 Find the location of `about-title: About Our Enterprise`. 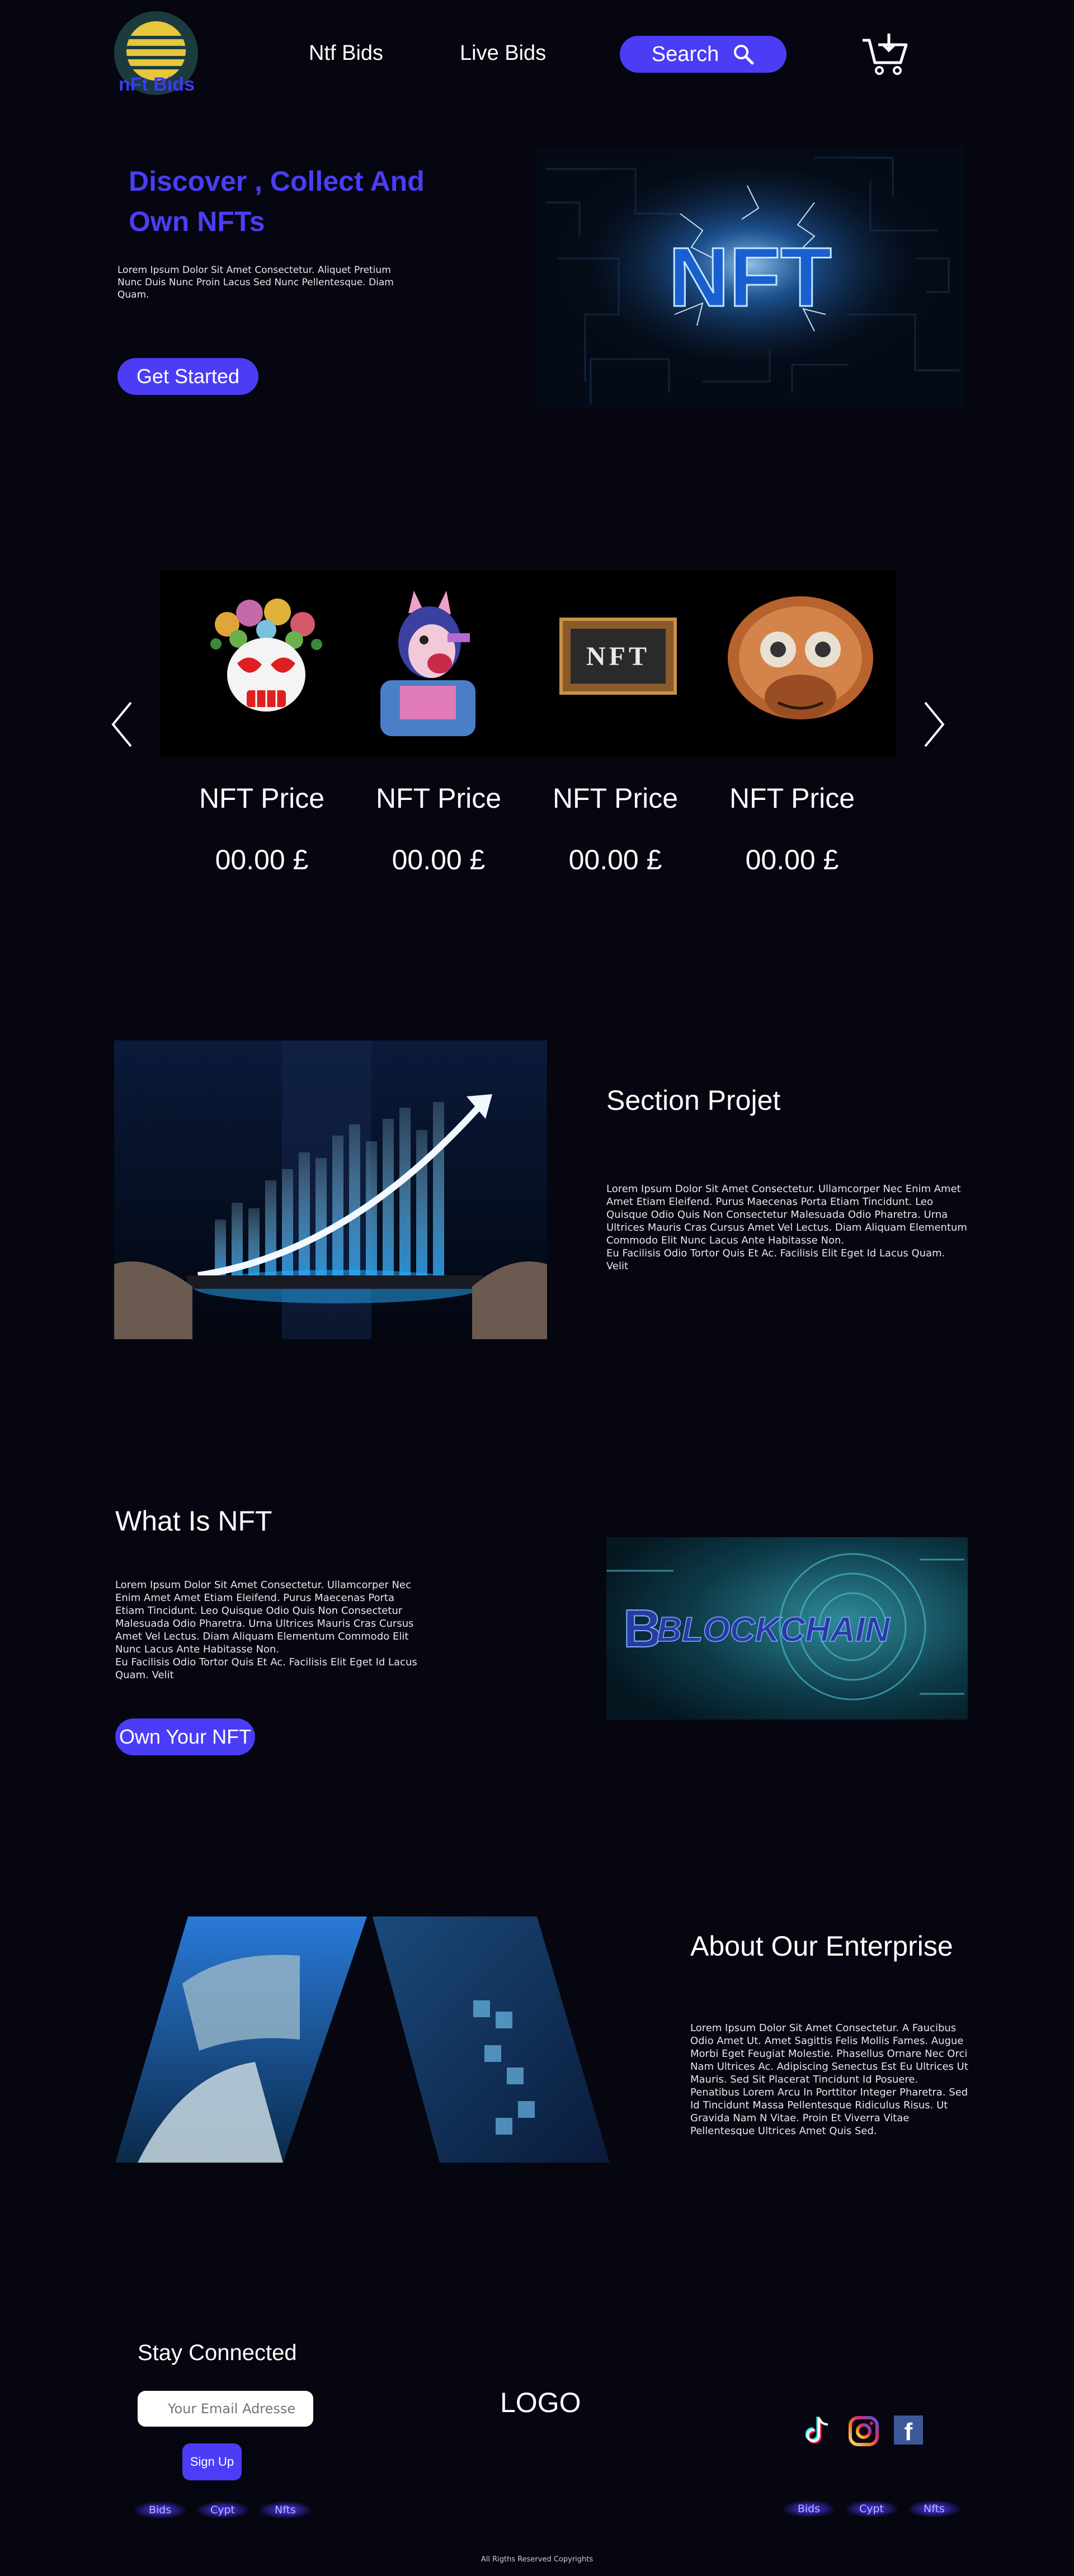

about-title: About Our Enterprise is located at coordinates (821, 1946).